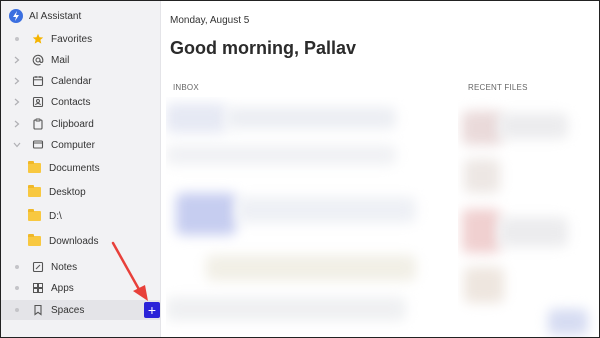 This screenshot has width=600, height=338. I want to click on greeting-heading: Good morning, Pallav, so click(263, 48).